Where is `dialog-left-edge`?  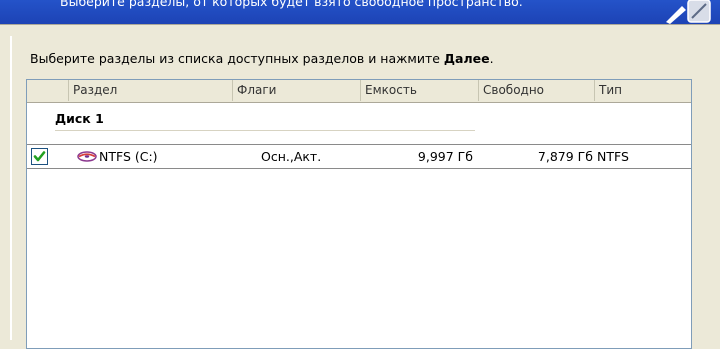 dialog-left-edge is located at coordinates (11, 188).